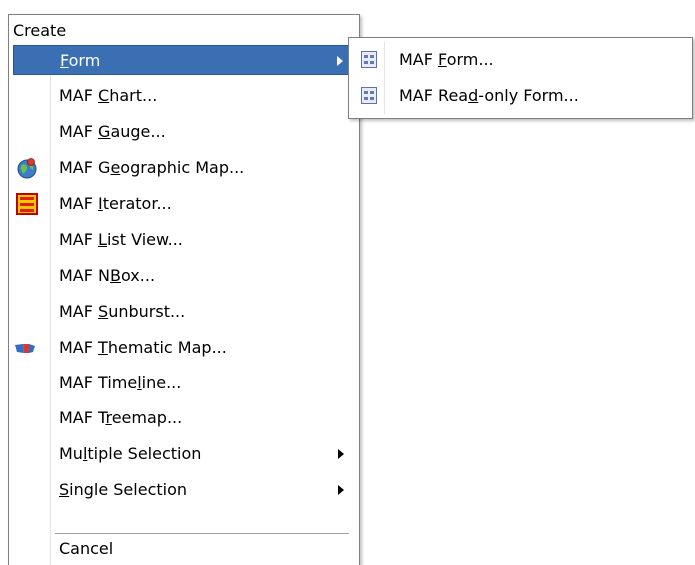 This screenshot has width=695, height=565. Describe the element at coordinates (123, 489) in the screenshot. I see `menu-item-label: Single Selection` at that location.